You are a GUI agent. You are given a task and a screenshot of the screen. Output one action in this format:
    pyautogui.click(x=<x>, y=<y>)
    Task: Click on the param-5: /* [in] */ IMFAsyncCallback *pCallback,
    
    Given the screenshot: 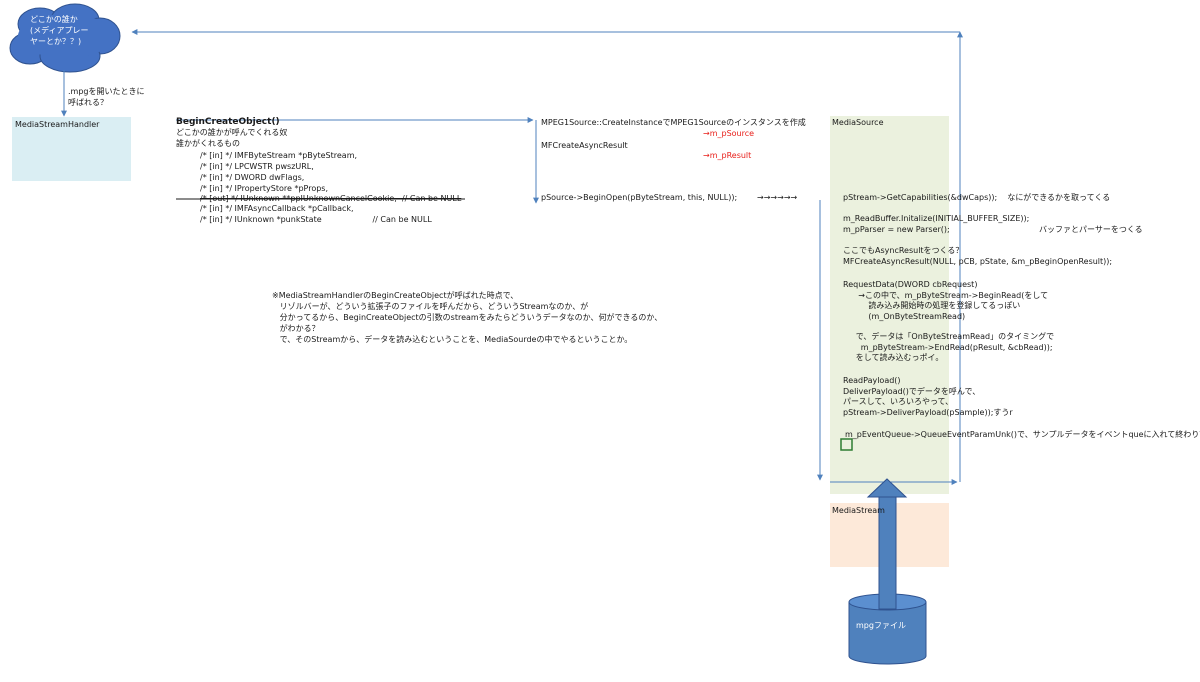 What is the action you would take?
    pyautogui.click(x=277, y=208)
    